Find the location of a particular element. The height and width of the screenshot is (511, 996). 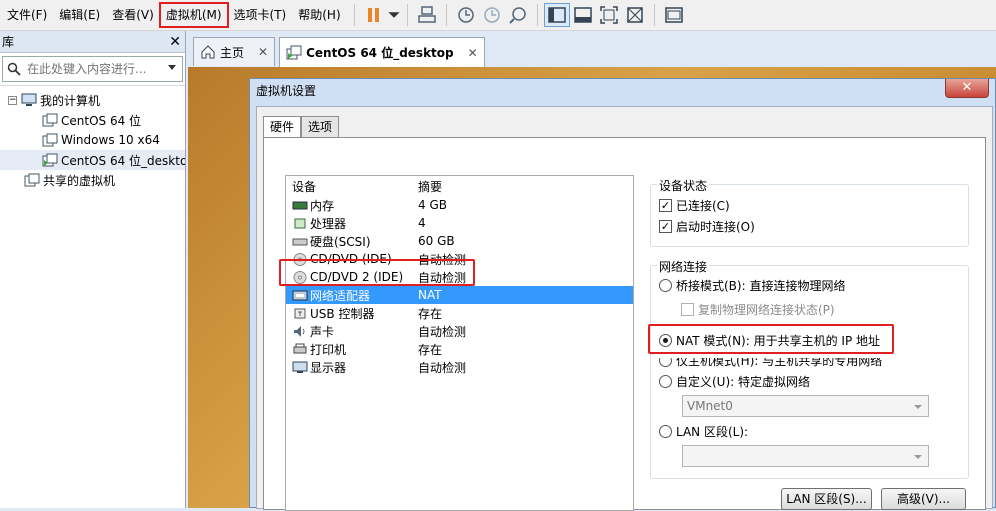

device-name: 网络适配器 is located at coordinates (340, 295).